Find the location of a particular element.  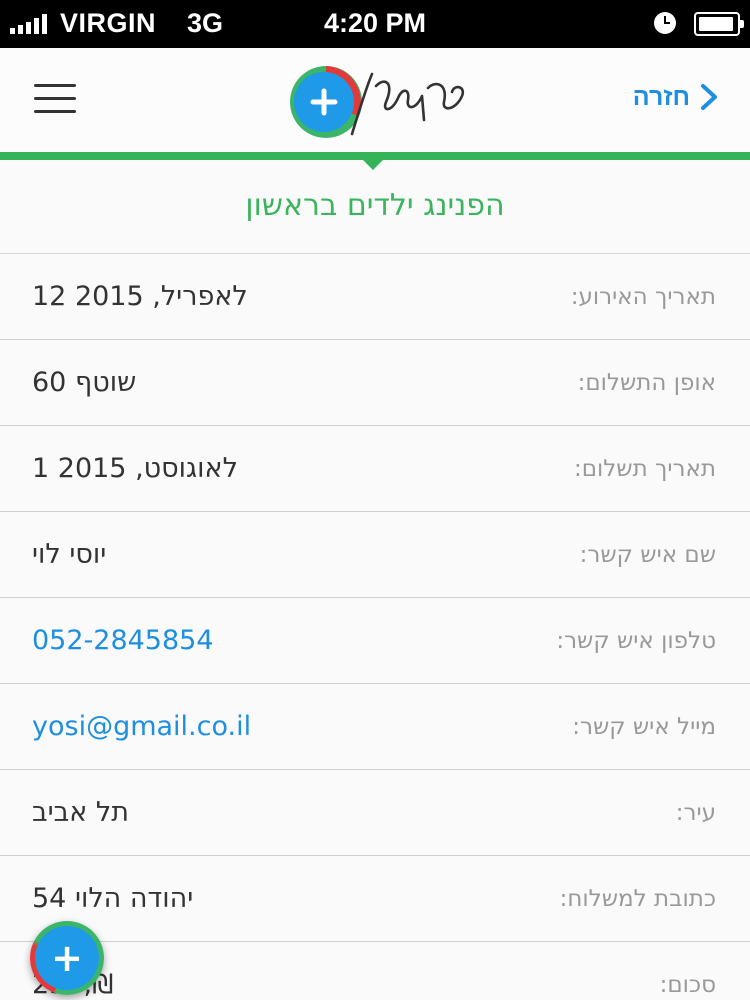

battery-icon is located at coordinates (719, 24).